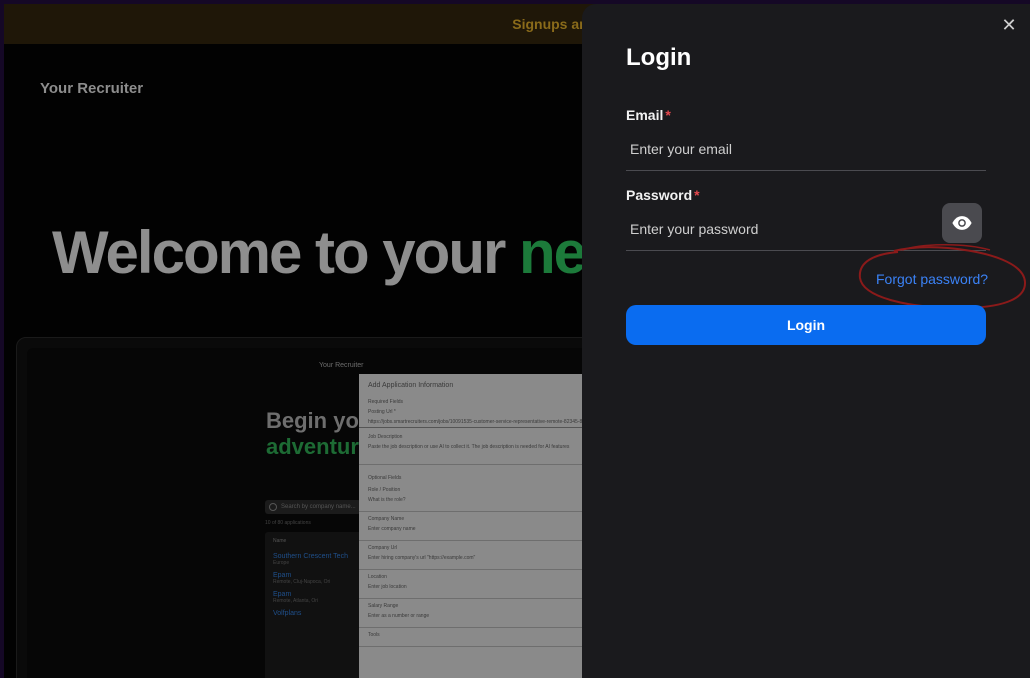 This screenshot has height=678, width=1030. What do you see at coordinates (387, 587) in the screenshot?
I see `preview-field-hint: Enter job location` at bounding box center [387, 587].